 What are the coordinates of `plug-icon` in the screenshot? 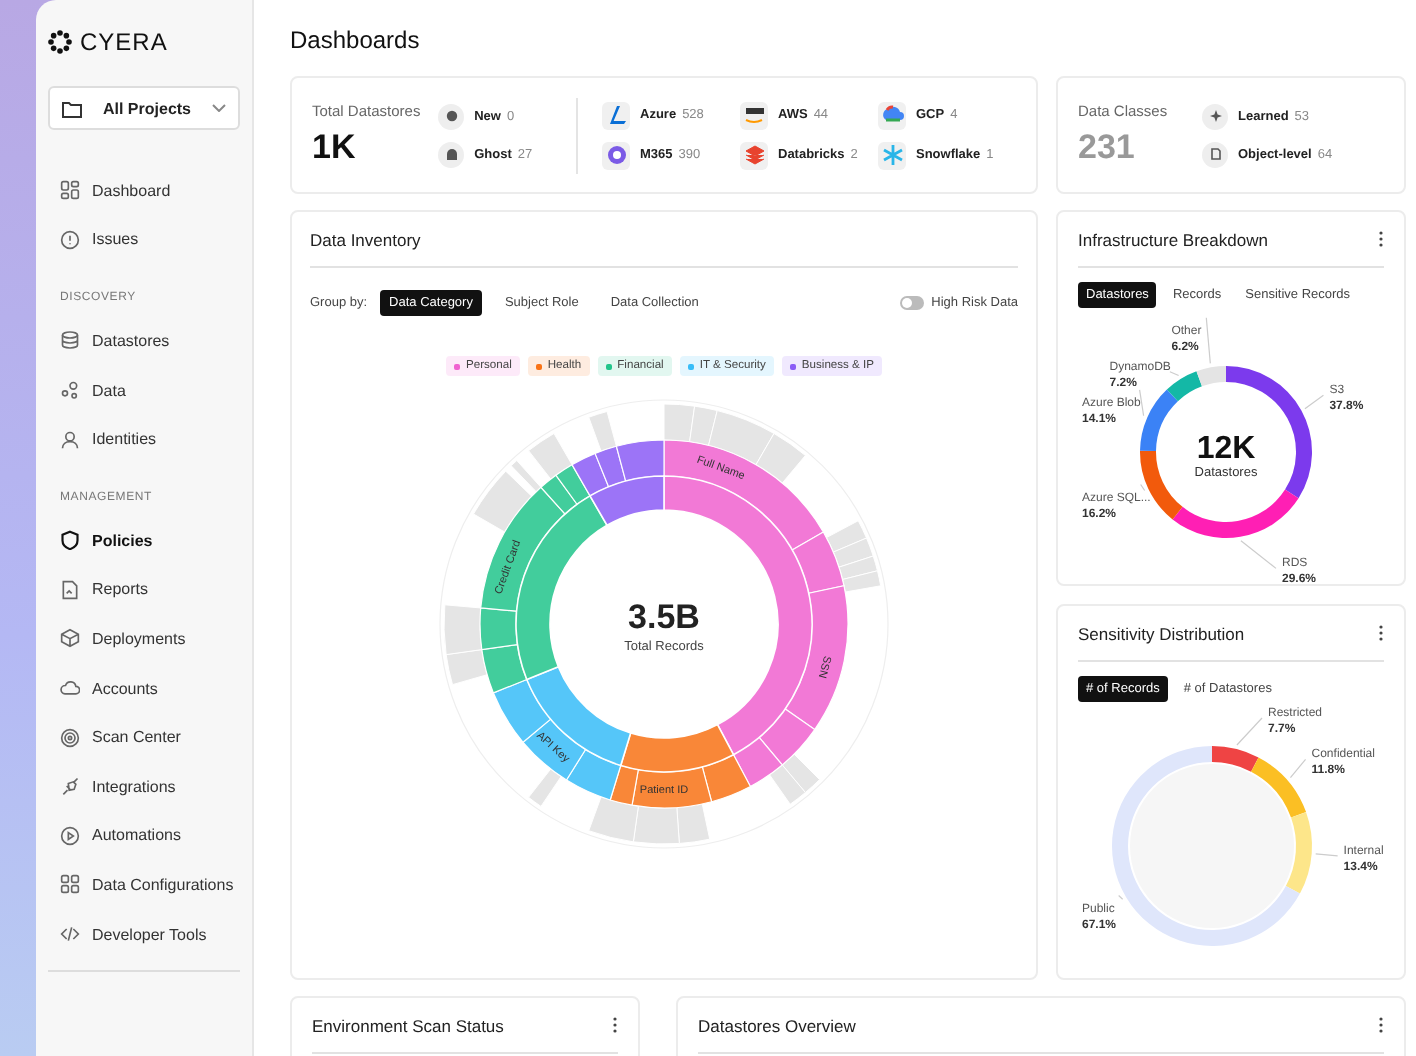 It's located at (70, 786).